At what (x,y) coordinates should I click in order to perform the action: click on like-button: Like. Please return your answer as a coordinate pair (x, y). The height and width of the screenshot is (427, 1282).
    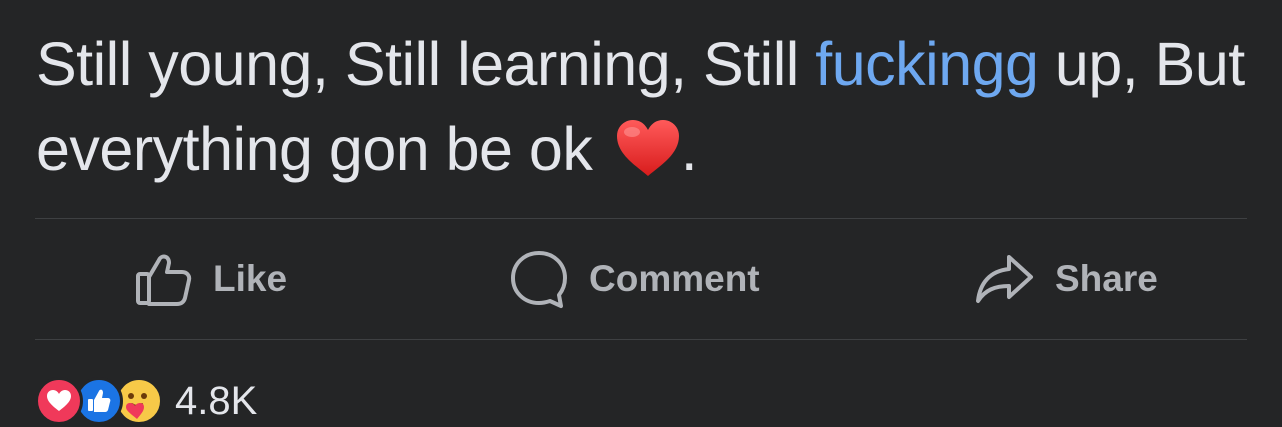
    Looking at the image, I should click on (211, 279).